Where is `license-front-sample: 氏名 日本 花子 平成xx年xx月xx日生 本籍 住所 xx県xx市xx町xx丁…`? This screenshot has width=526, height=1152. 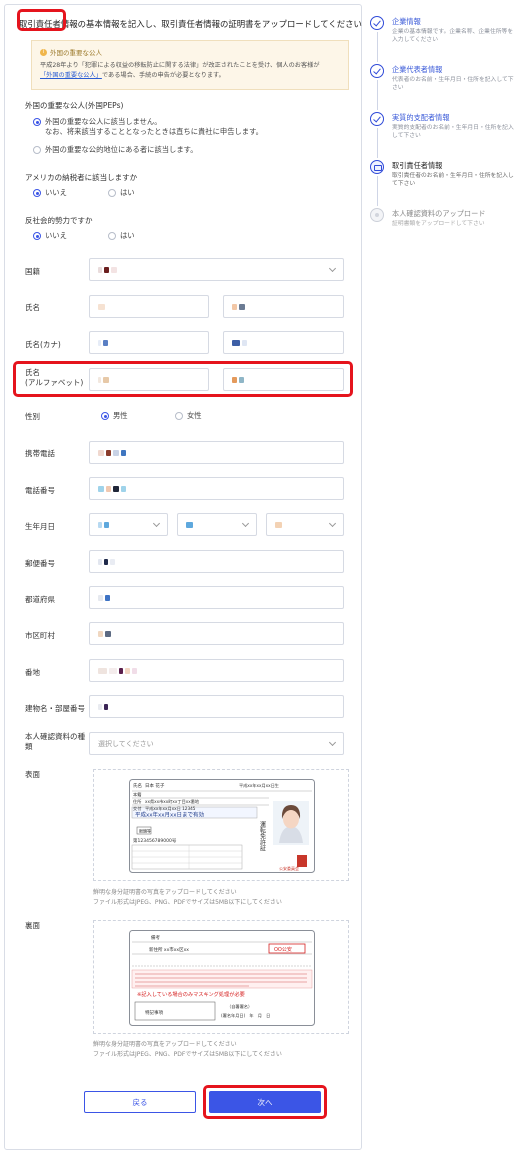
license-front-sample: 氏名 日本 花子 平成xx年xx月xx日生 本籍 住所 xx県xx市xx町xx丁… is located at coordinates (222, 826).